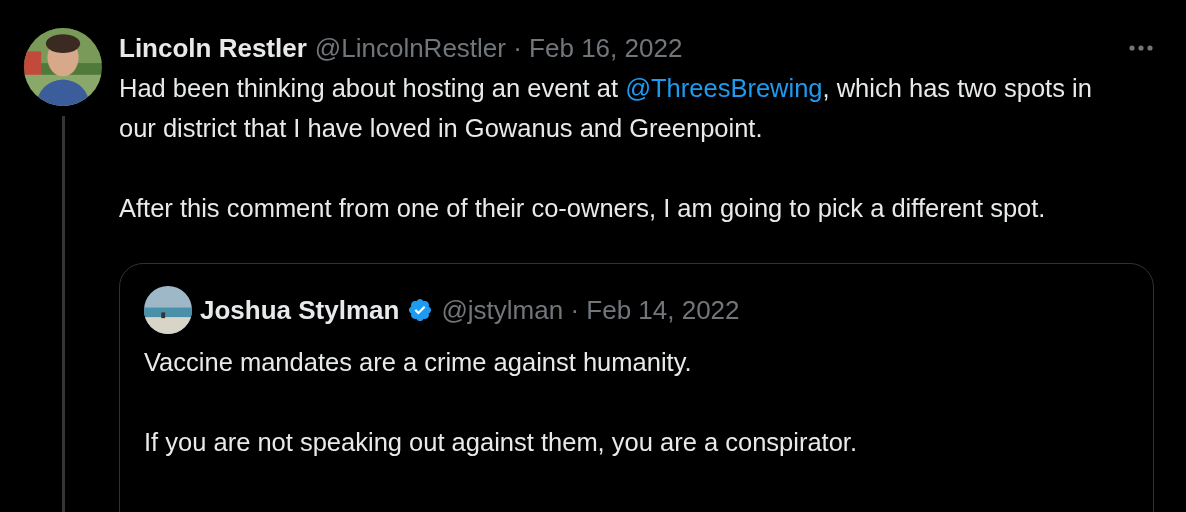  Describe the element at coordinates (1141, 48) in the screenshot. I see `more-icon` at that location.